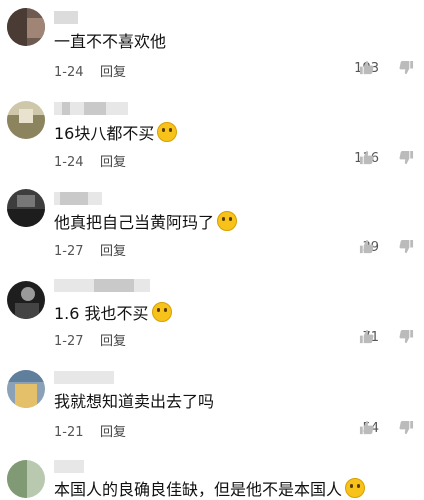  What do you see at coordinates (198, 489) in the screenshot?
I see `comment-text-content: 本国人的良确良佳缺，但是他不是本国人` at bounding box center [198, 489].